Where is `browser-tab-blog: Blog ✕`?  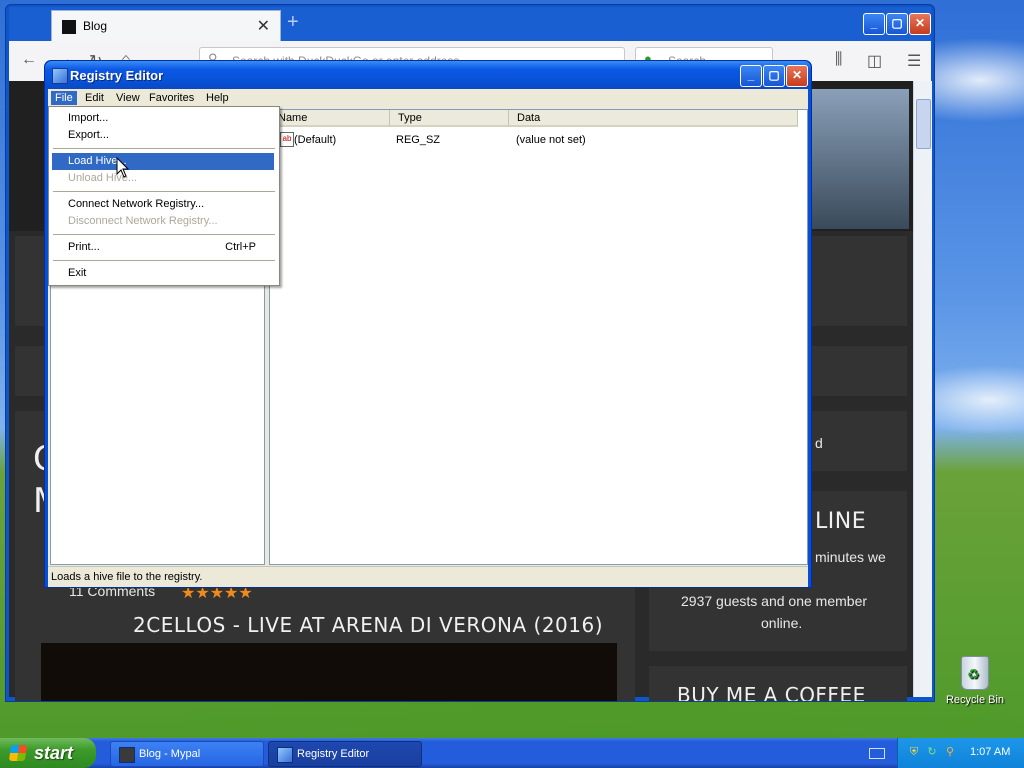
browser-tab-blog: Blog ✕ is located at coordinates (166, 26).